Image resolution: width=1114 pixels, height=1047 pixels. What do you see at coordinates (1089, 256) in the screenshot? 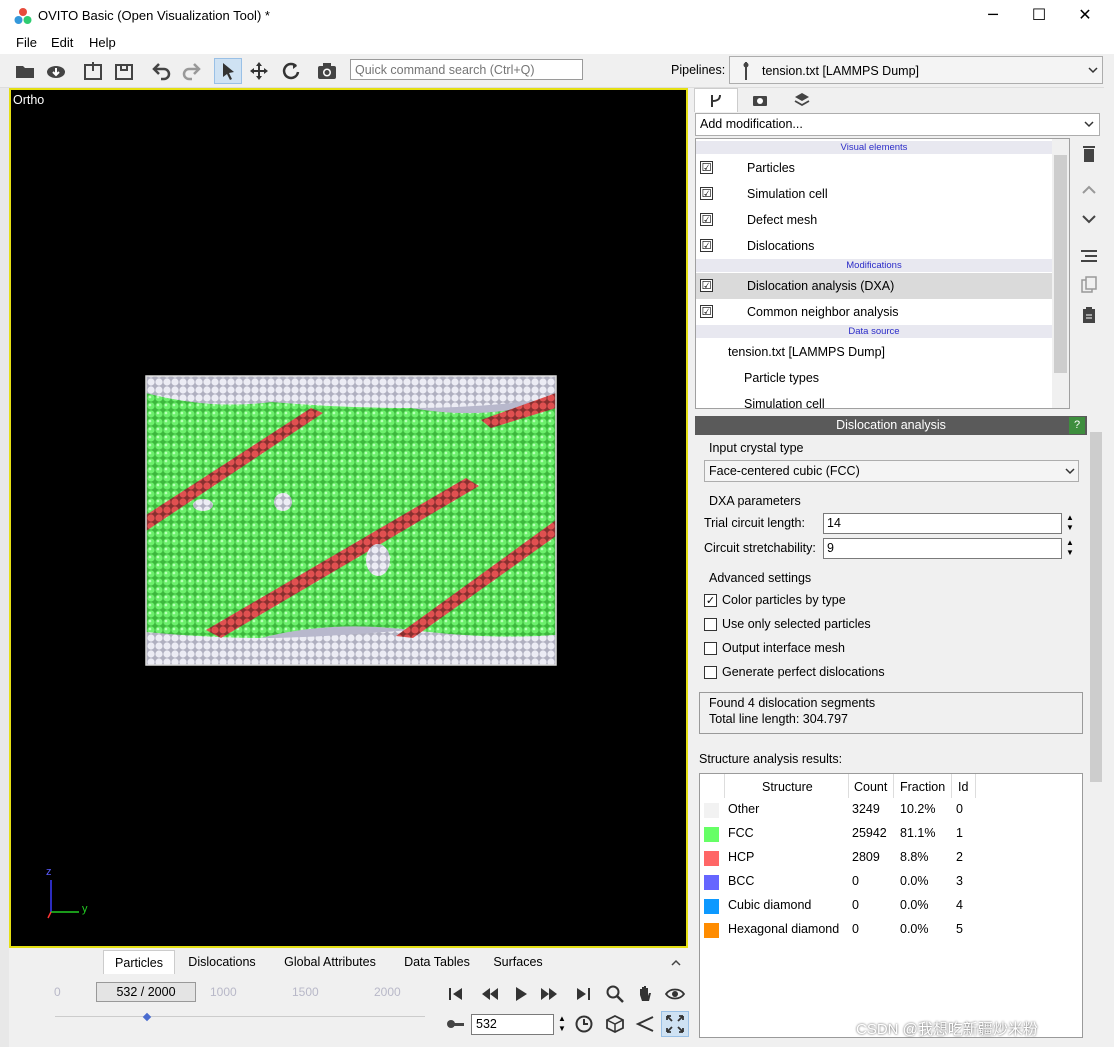
I see `modifier-templates-icon` at bounding box center [1089, 256].